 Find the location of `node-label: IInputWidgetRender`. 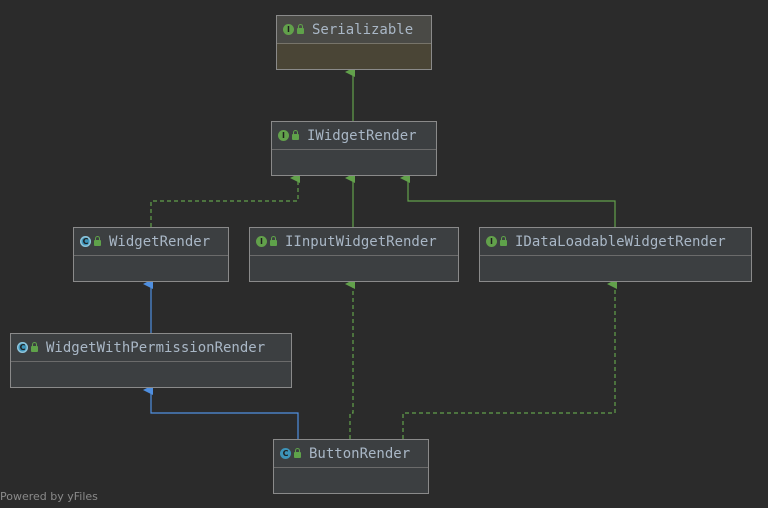

node-label: IInputWidgetRender is located at coordinates (361, 241).